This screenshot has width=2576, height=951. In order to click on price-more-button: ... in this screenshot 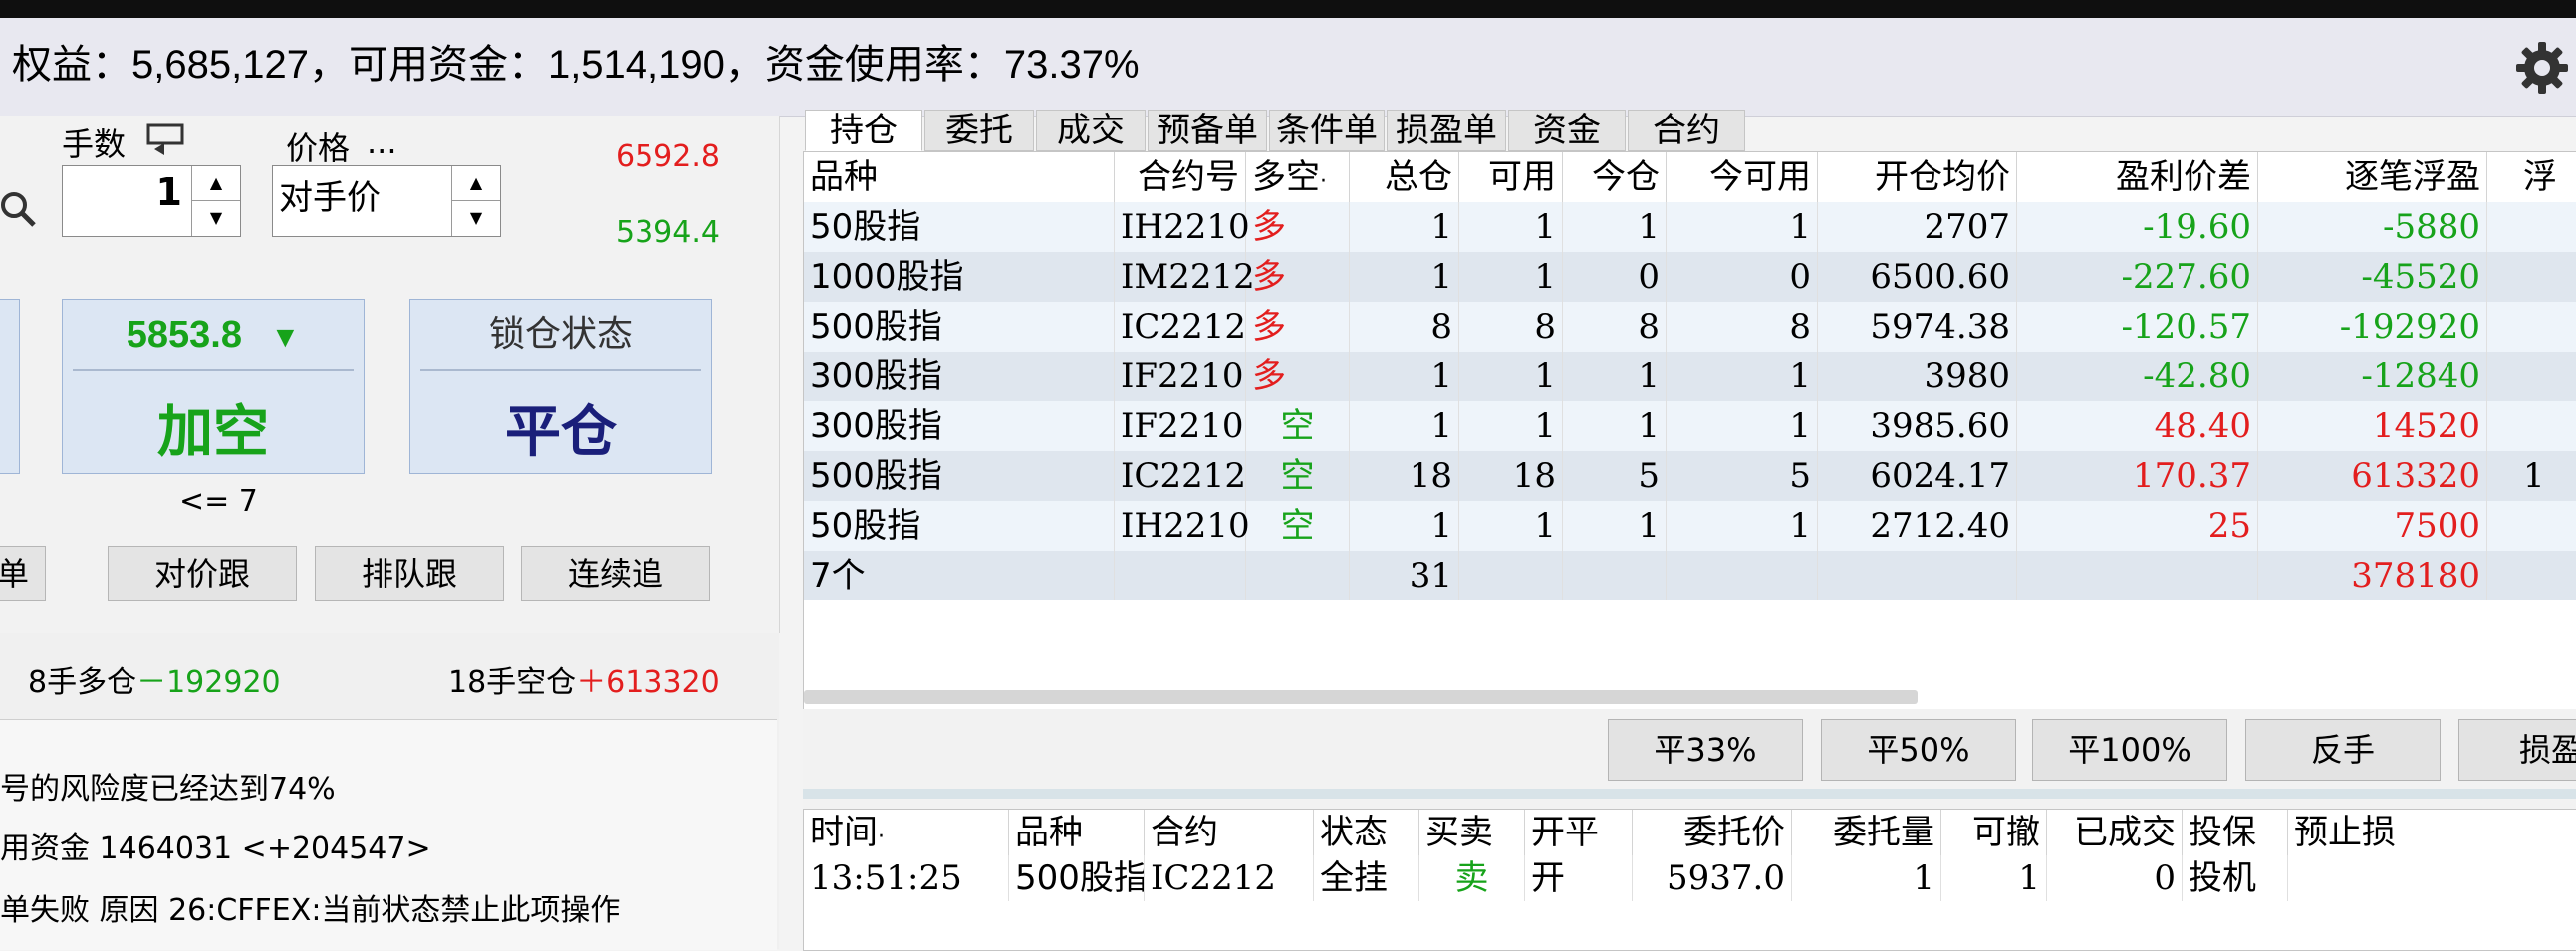, I will do `click(382, 142)`.